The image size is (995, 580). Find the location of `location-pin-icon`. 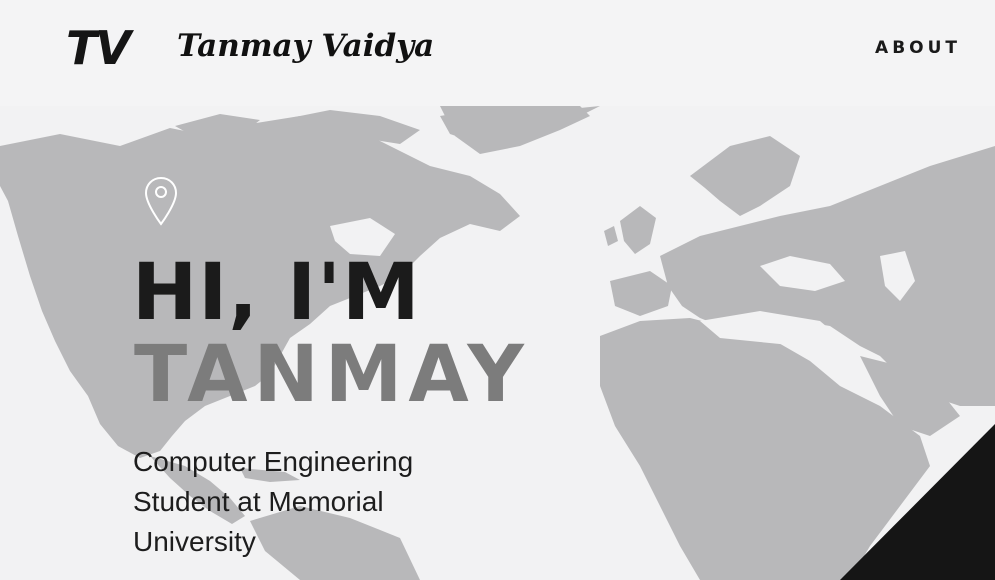

location-pin-icon is located at coordinates (161, 201).